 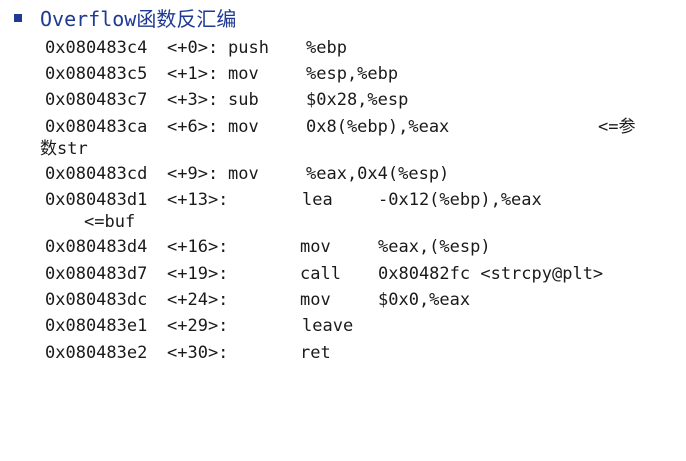 I want to click on asm-offset: <+9>:, so click(x=193, y=174).